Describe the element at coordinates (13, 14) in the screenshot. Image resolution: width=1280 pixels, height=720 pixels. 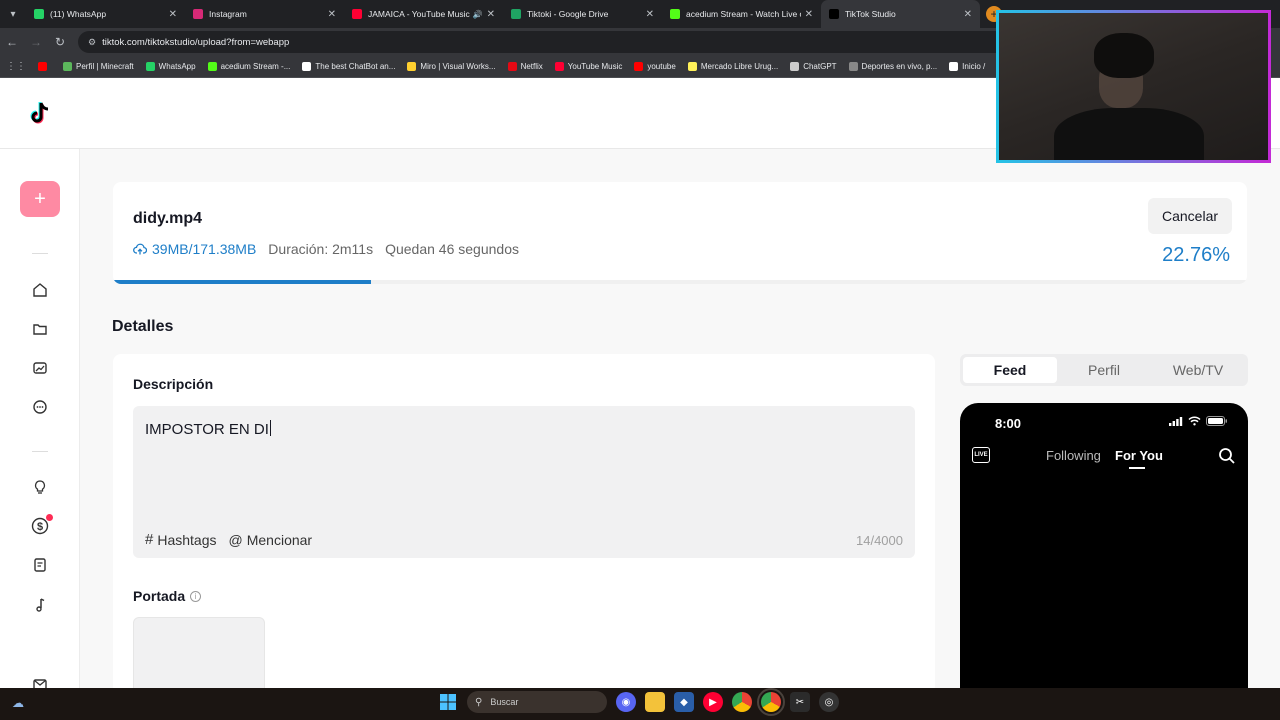
I see `tab-search-icon: ▾` at that location.